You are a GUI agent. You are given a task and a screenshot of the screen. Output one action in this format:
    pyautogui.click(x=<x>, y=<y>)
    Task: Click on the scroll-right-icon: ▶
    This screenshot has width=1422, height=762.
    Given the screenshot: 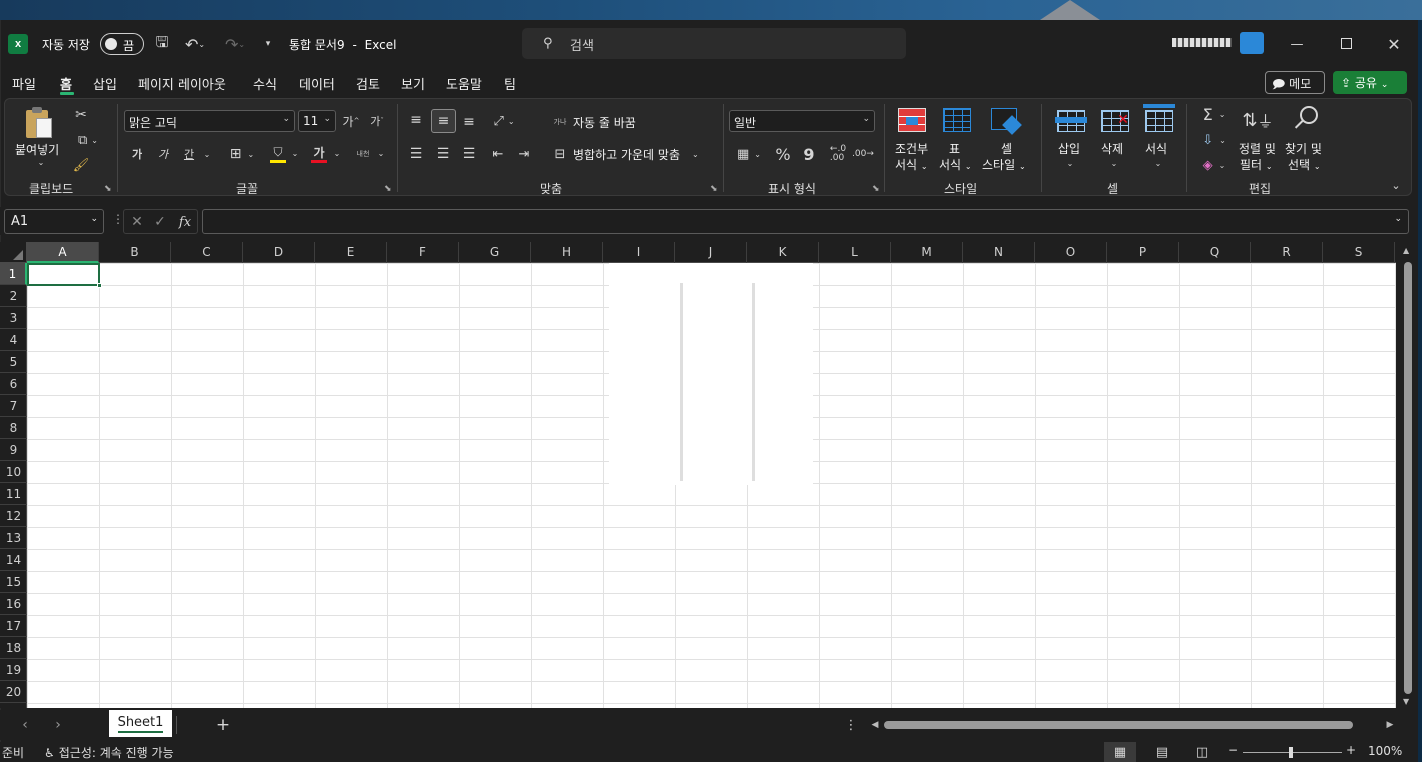 What is the action you would take?
    pyautogui.click(x=1390, y=725)
    